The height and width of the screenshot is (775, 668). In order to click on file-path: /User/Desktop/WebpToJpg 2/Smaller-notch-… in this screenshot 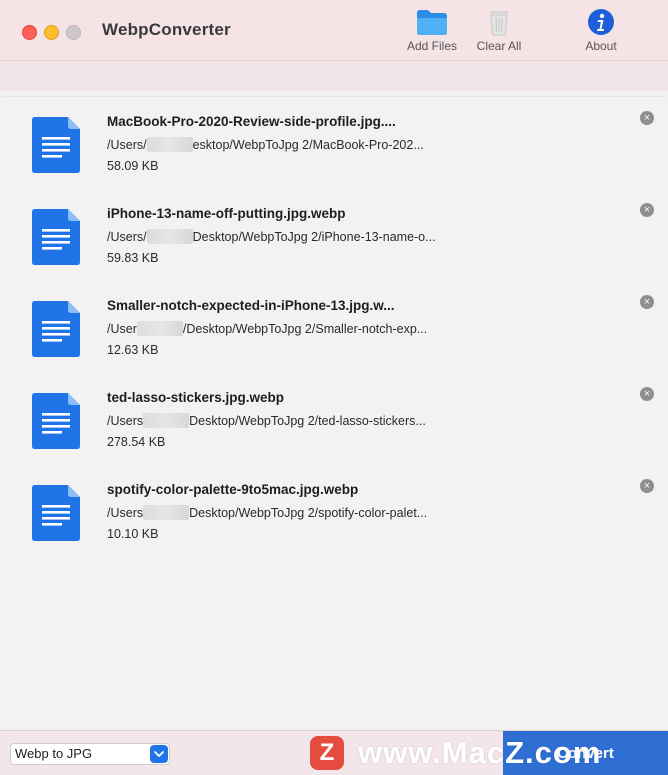, I will do `click(267, 328)`.